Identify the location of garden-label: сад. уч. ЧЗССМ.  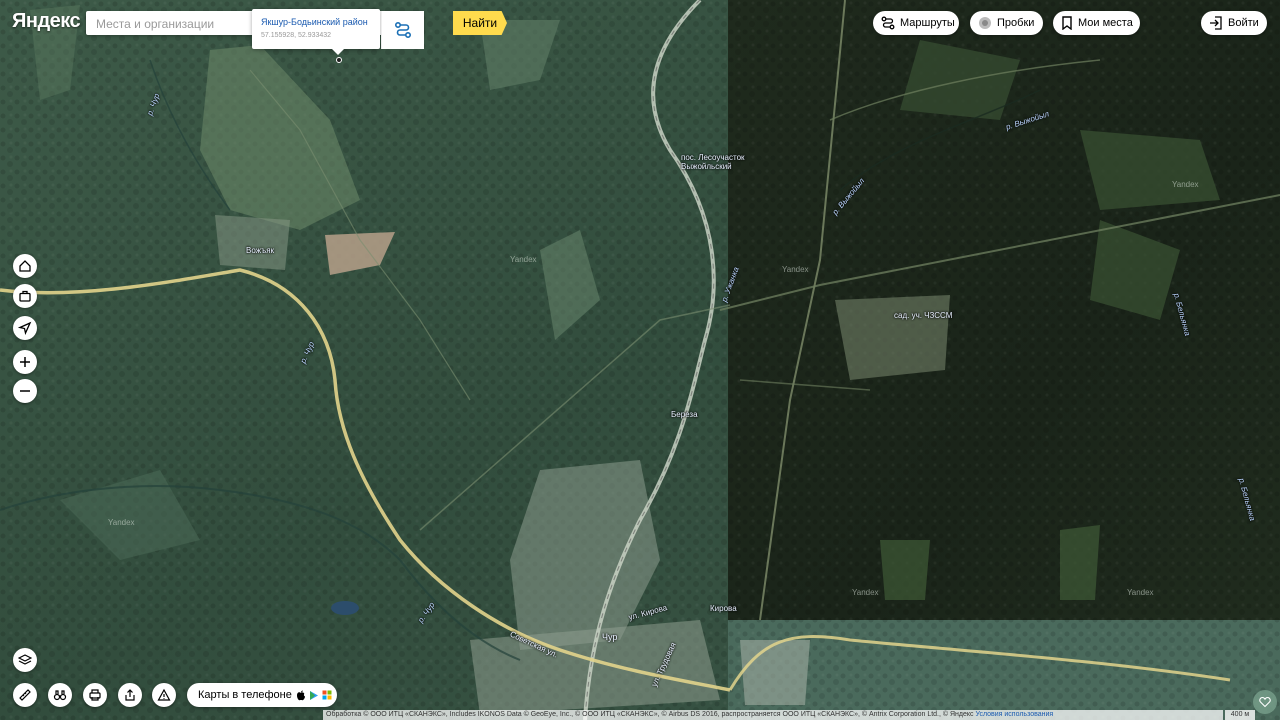
(923, 315).